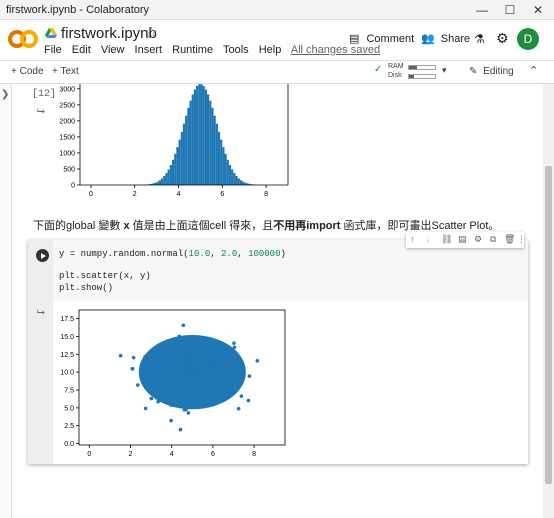  I want to click on scatter-points, so click(189, 377).